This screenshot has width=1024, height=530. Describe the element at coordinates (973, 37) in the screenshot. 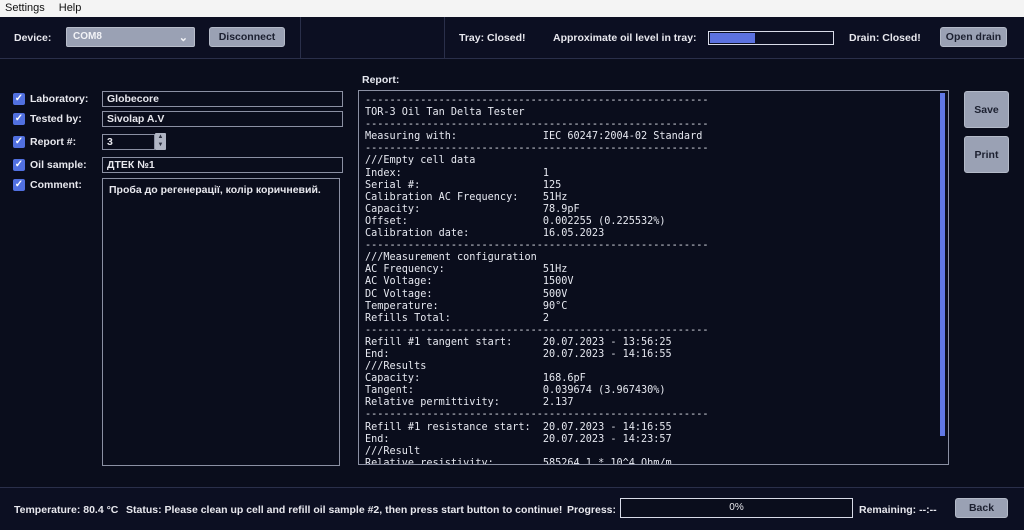

I see `open-drain-button: Open drain` at that location.